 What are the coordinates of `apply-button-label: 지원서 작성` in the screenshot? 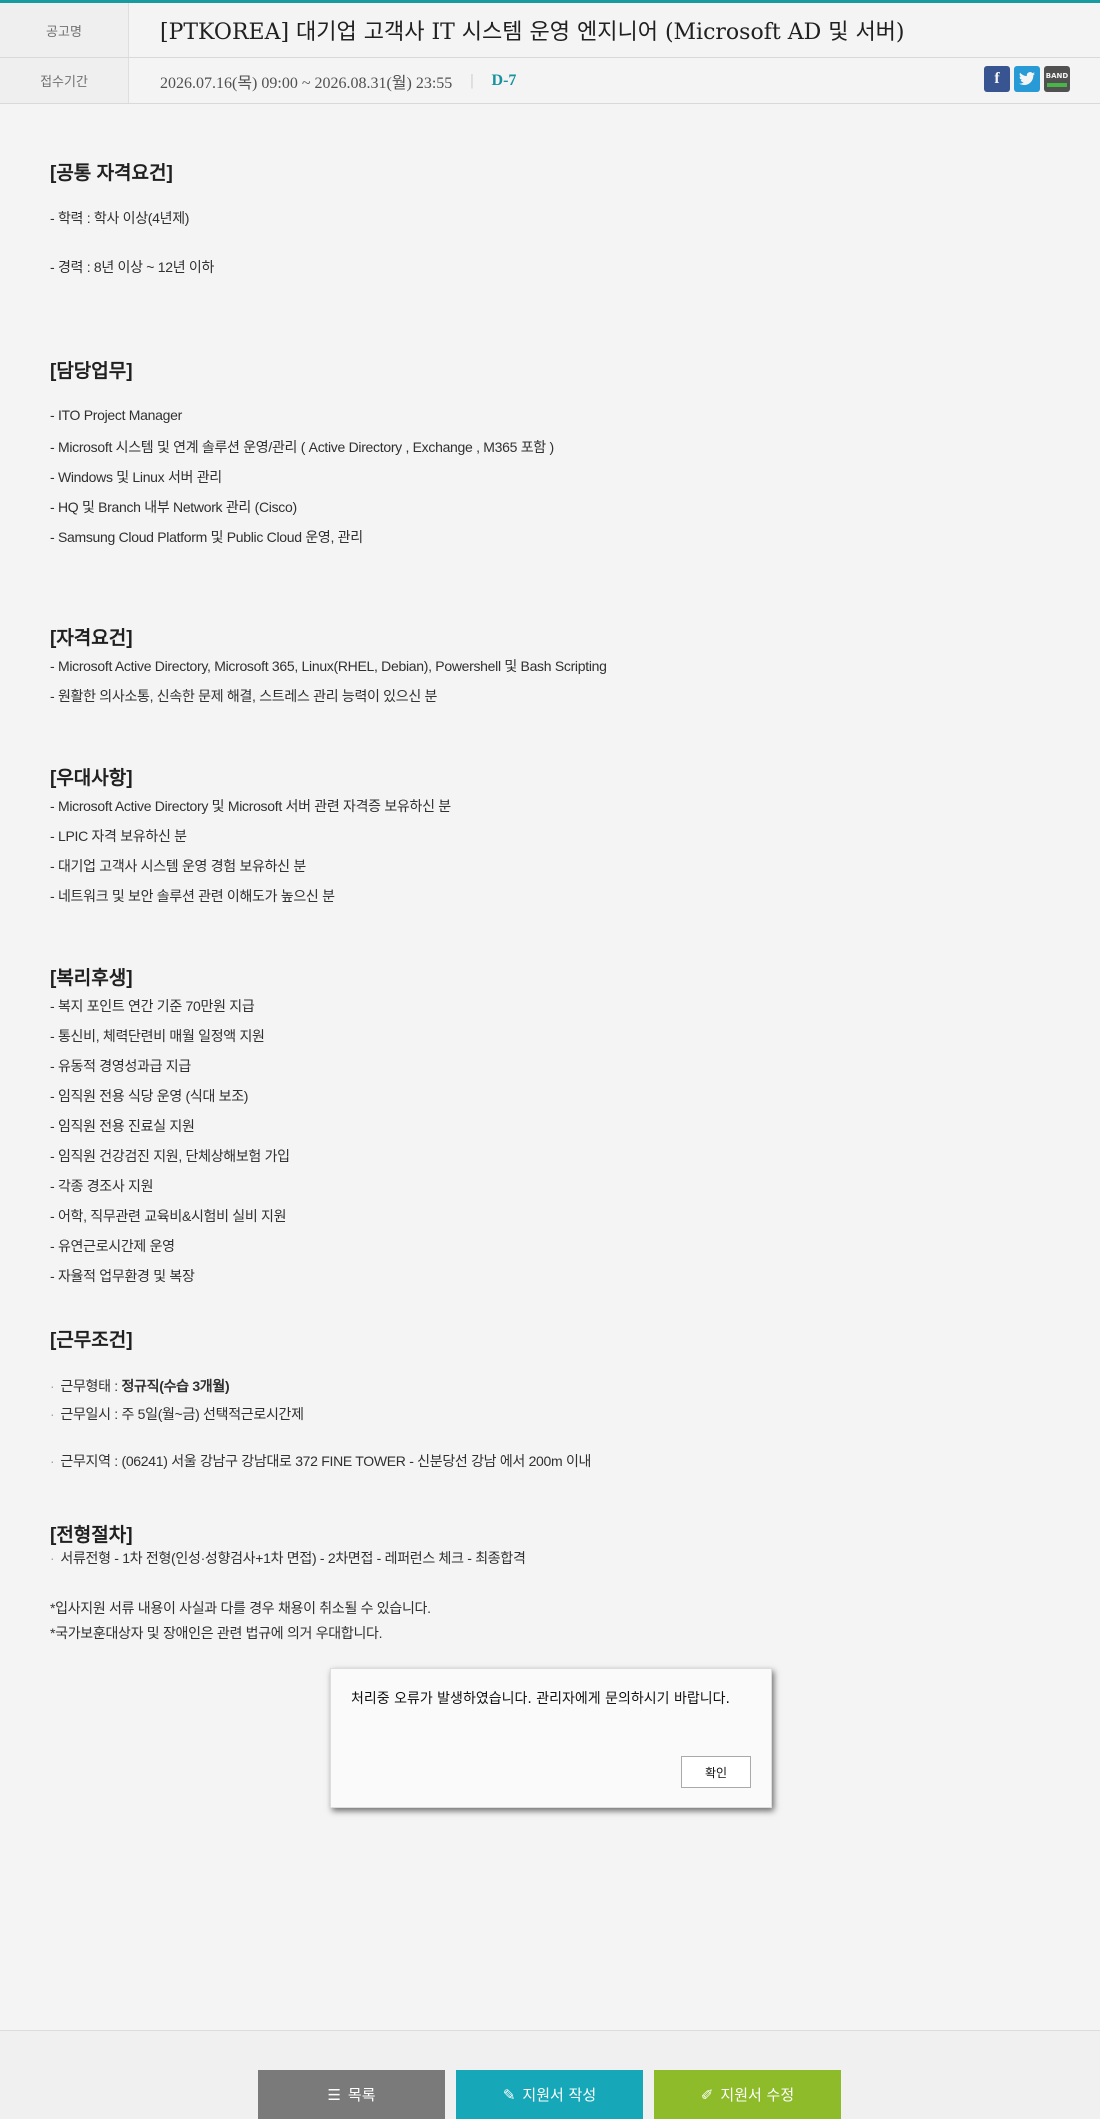 It's located at (559, 2095).